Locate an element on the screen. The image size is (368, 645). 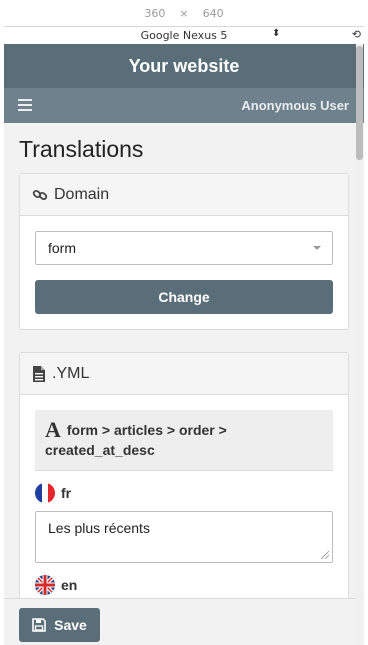
site-header: Your website is located at coordinates (184, 66).